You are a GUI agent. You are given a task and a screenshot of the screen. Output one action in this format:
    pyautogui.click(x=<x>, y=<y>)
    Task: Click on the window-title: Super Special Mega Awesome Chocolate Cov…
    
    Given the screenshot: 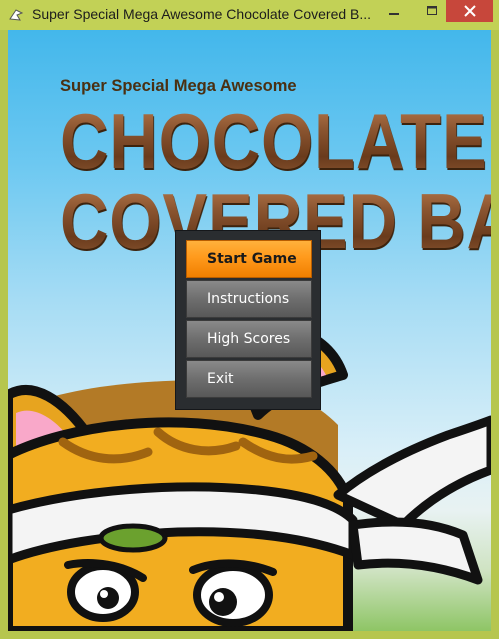 What is the action you would take?
    pyautogui.click(x=202, y=14)
    